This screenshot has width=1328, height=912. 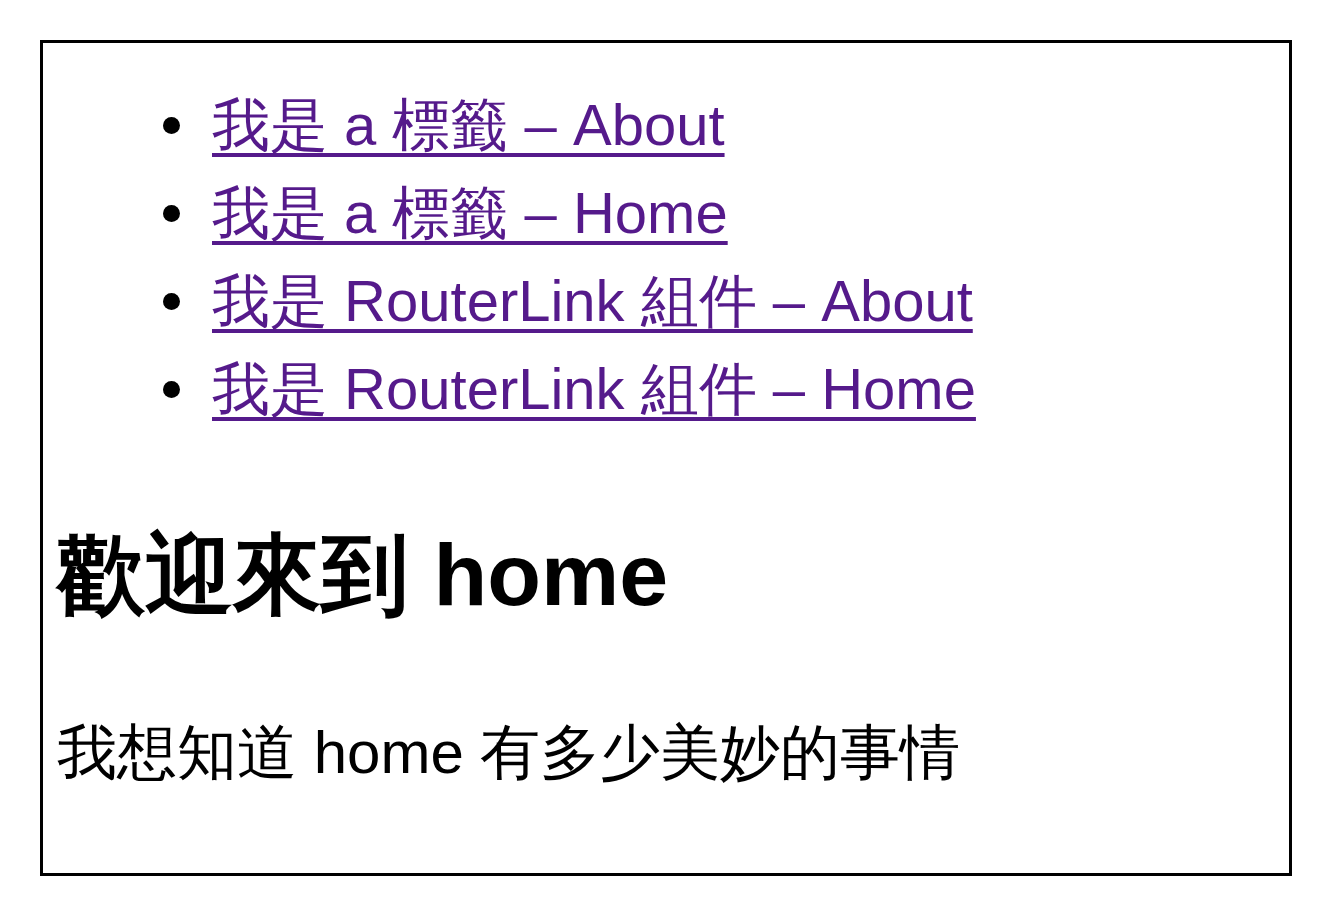 I want to click on body-text: 我想知道 home 有多少美妙的事情, so click(x=509, y=753).